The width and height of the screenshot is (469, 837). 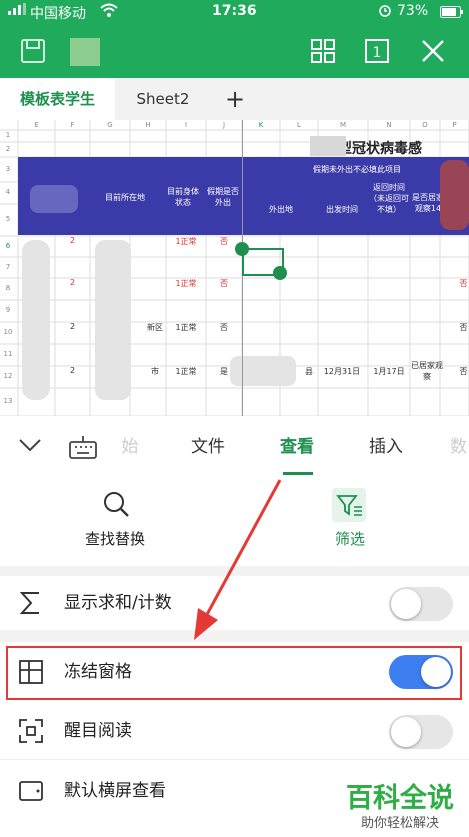 I want to click on row-header: 3, so click(x=8, y=169).